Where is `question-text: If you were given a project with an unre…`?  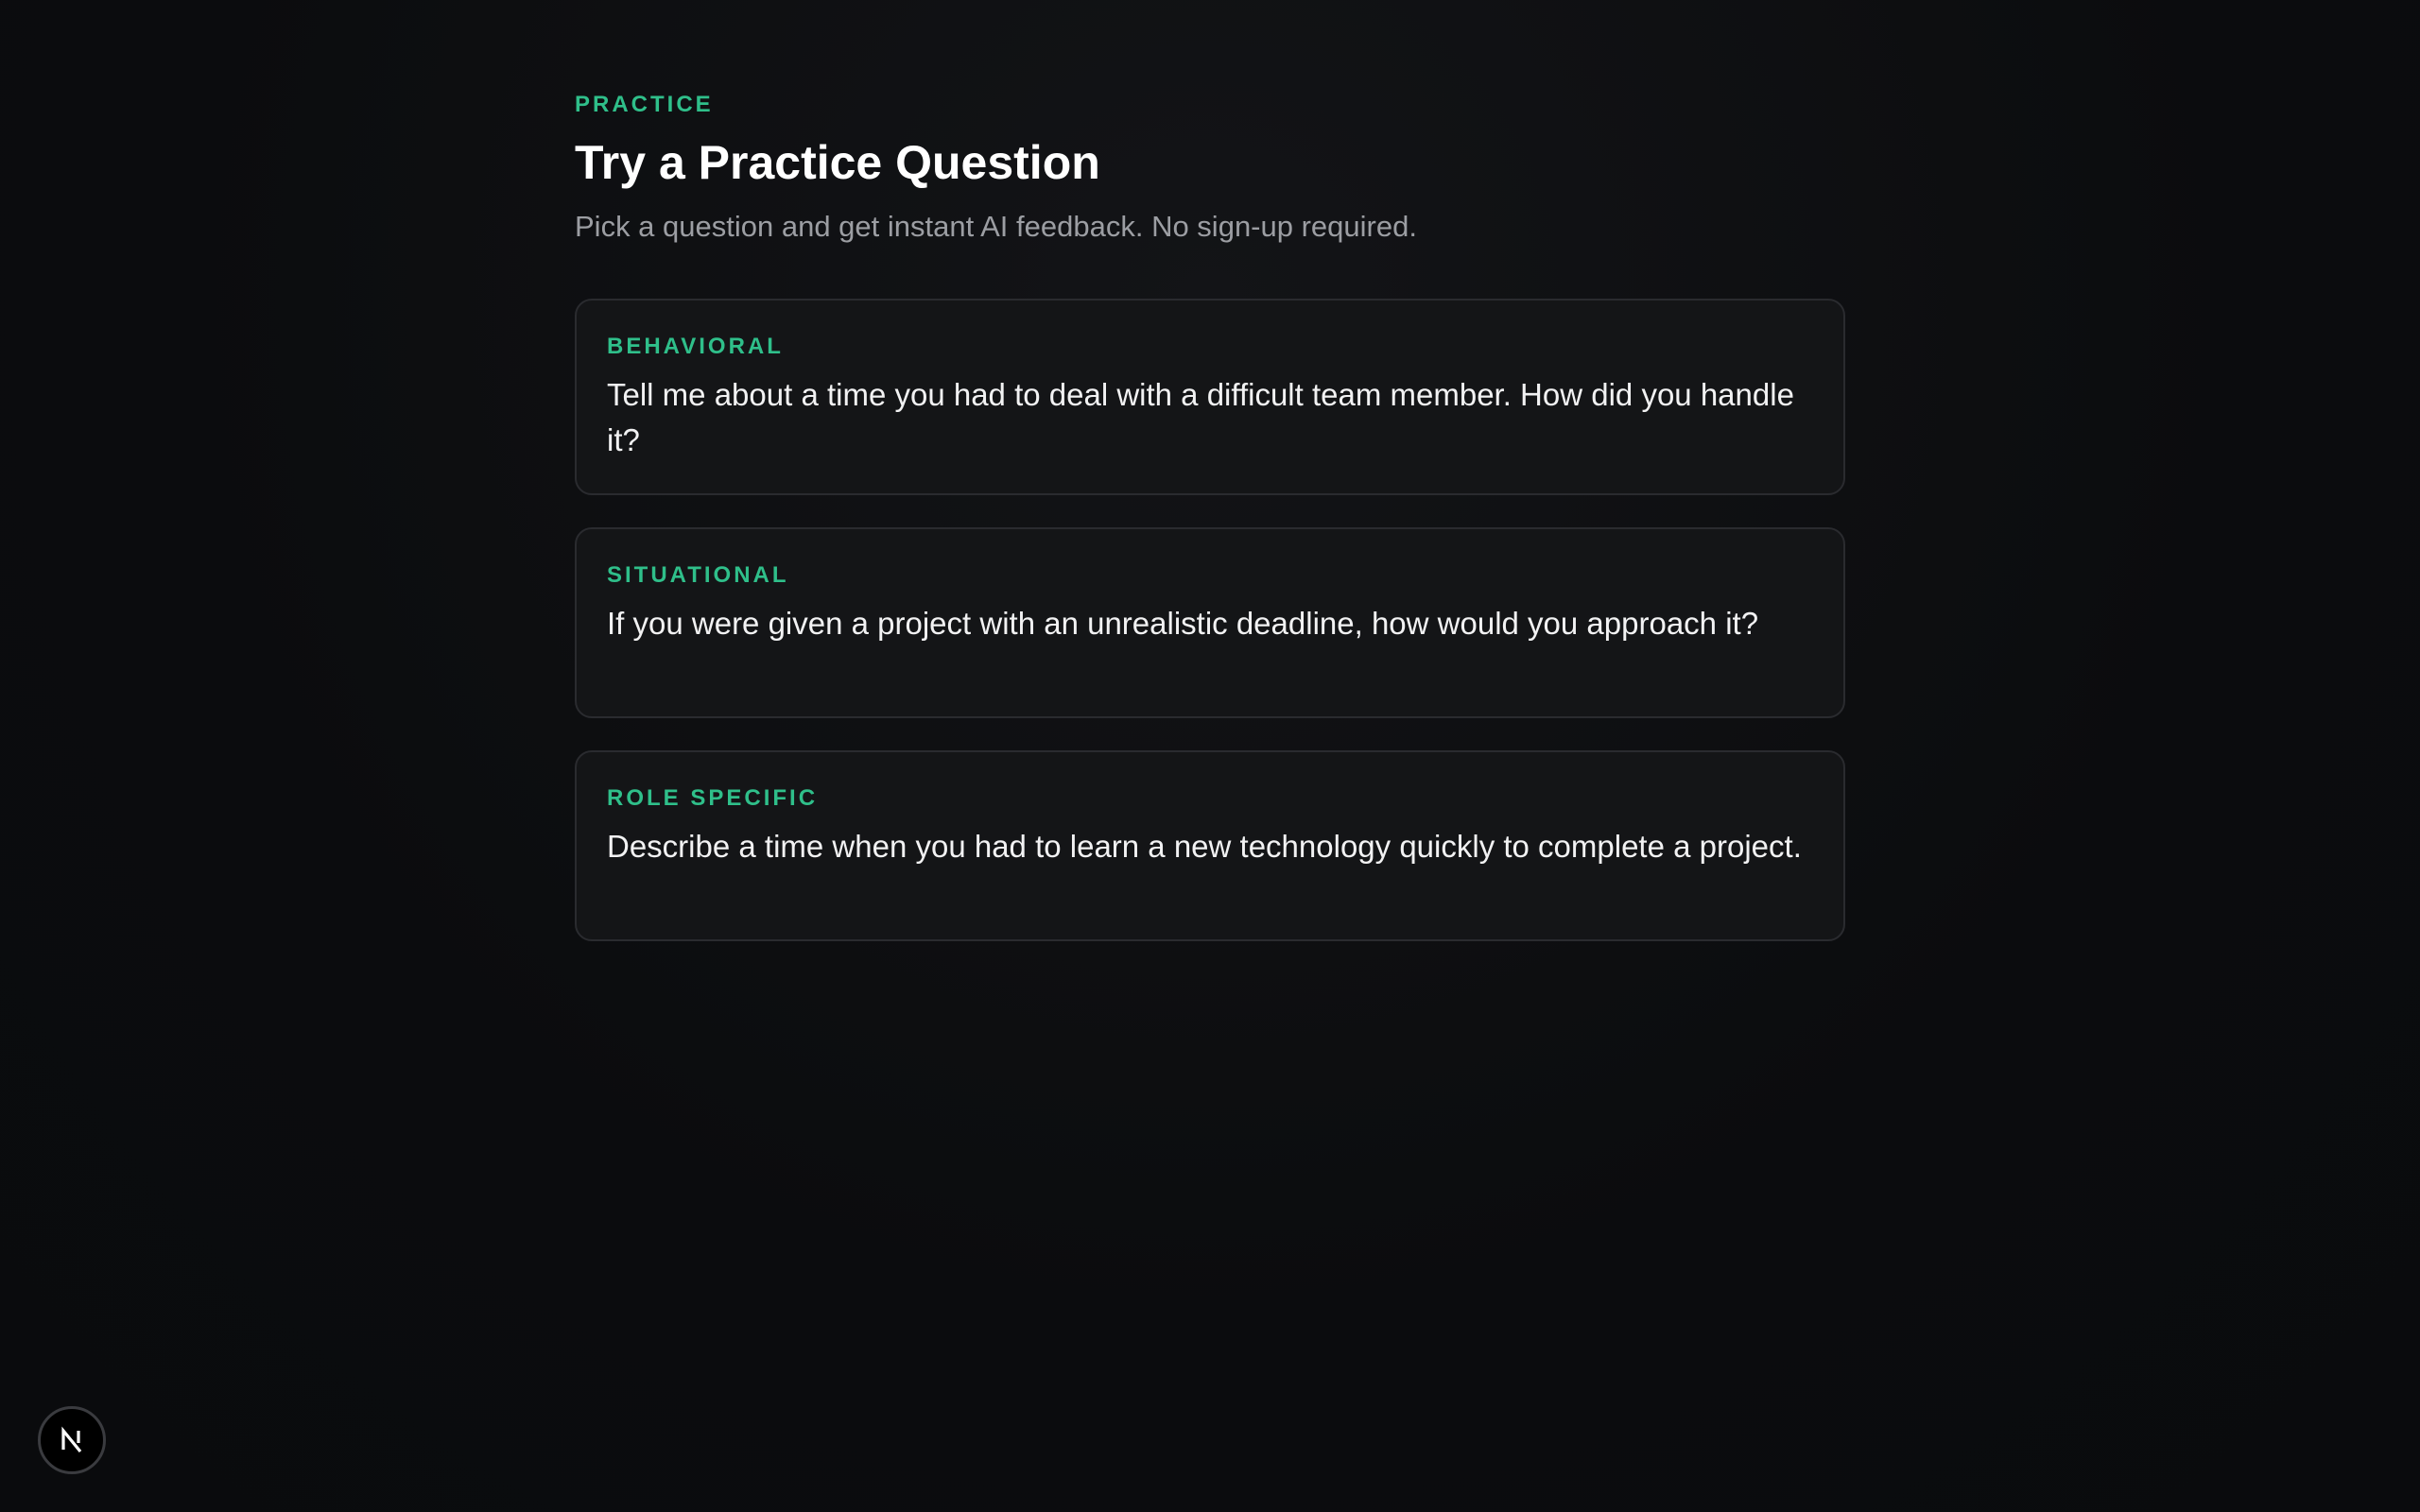 question-text: If you were given a project with an unre… is located at coordinates (1183, 623).